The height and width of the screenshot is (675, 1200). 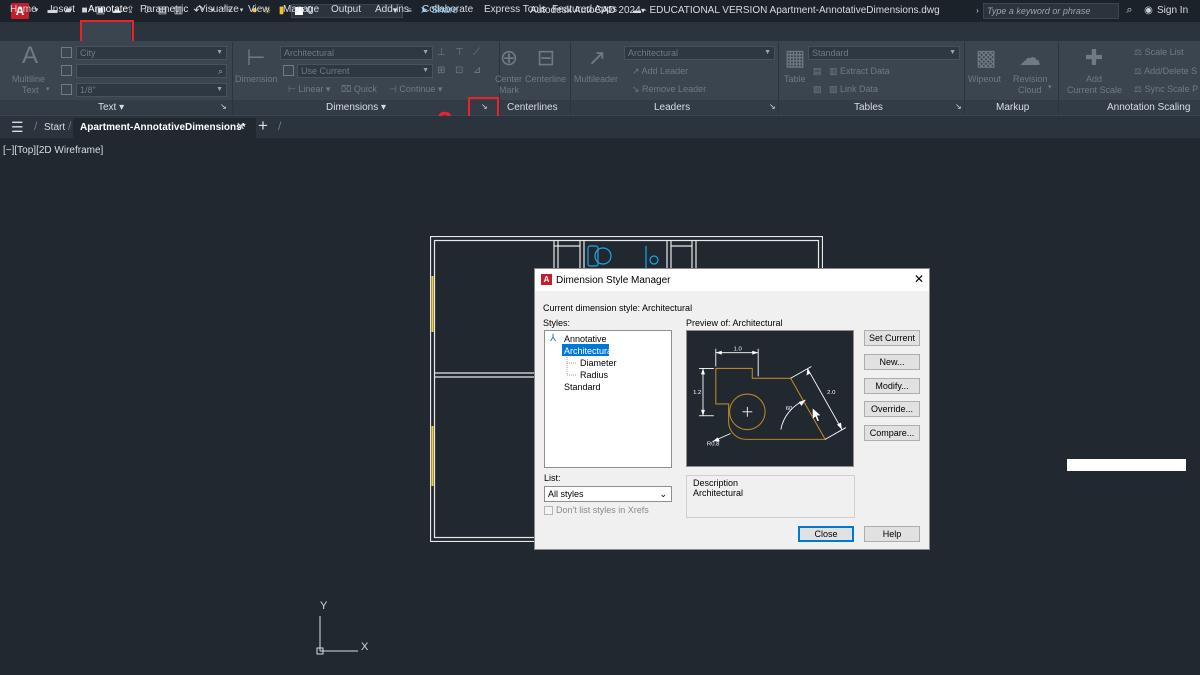 I want to click on multileader-style-dropdown: Architectural ▼, so click(x=699, y=53).